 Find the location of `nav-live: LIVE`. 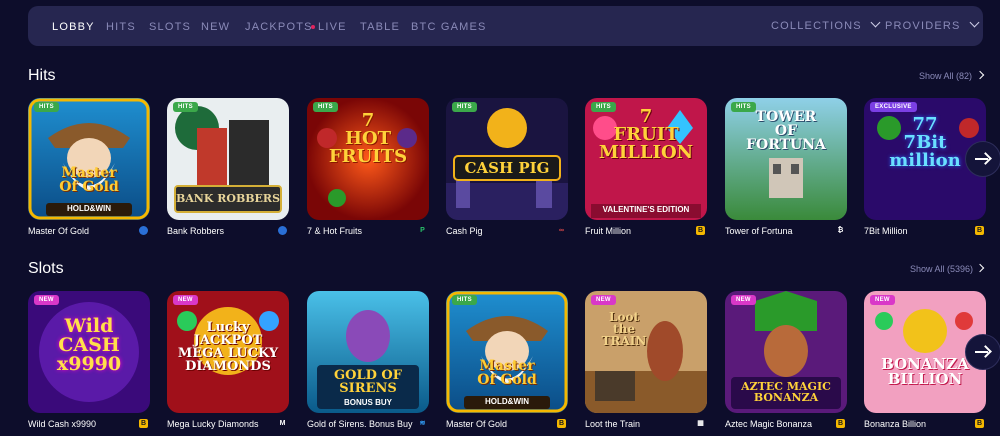

nav-live: LIVE is located at coordinates (329, 27).